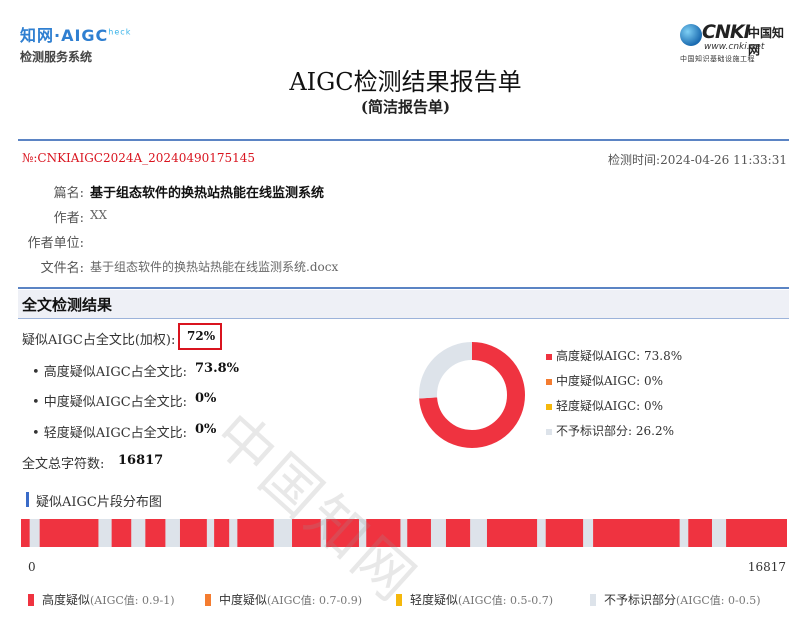 This screenshot has width=811, height=621. What do you see at coordinates (217, 368) in the screenshot?
I see `high-ratio-value: 73.8%` at bounding box center [217, 368].